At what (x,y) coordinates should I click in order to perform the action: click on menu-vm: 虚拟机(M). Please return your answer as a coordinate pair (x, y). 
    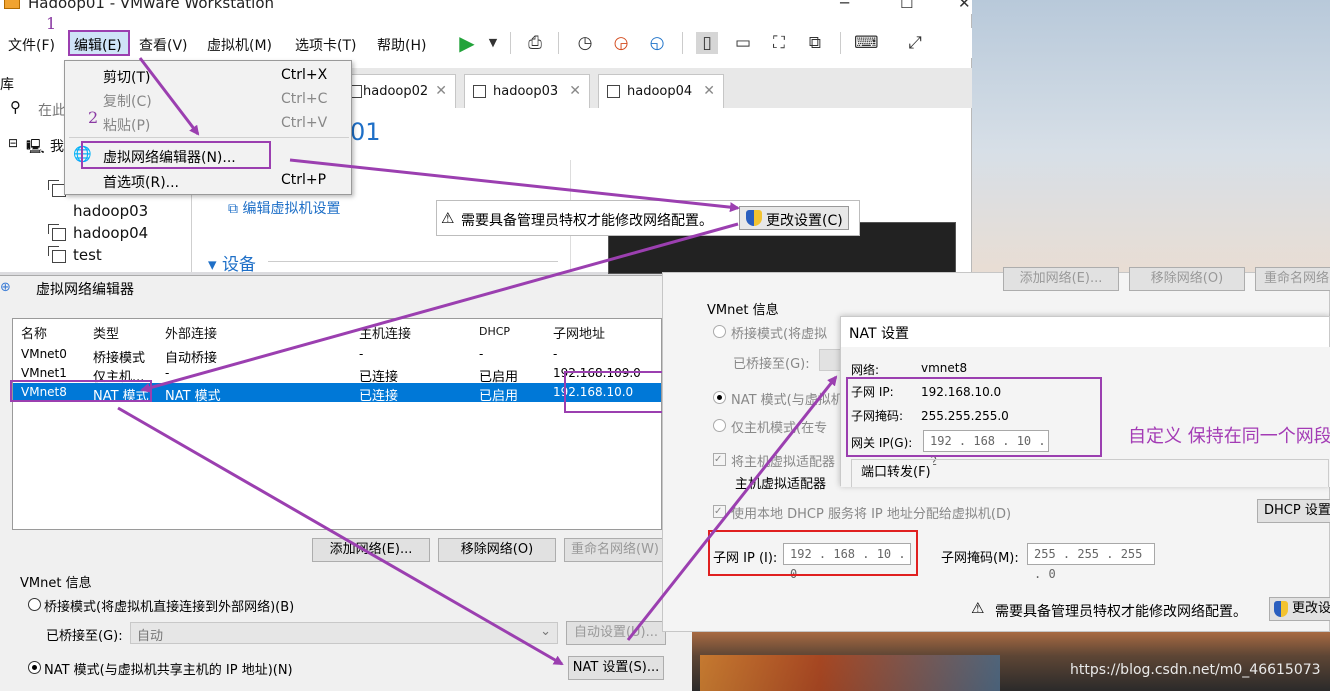
    Looking at the image, I should click on (239, 45).